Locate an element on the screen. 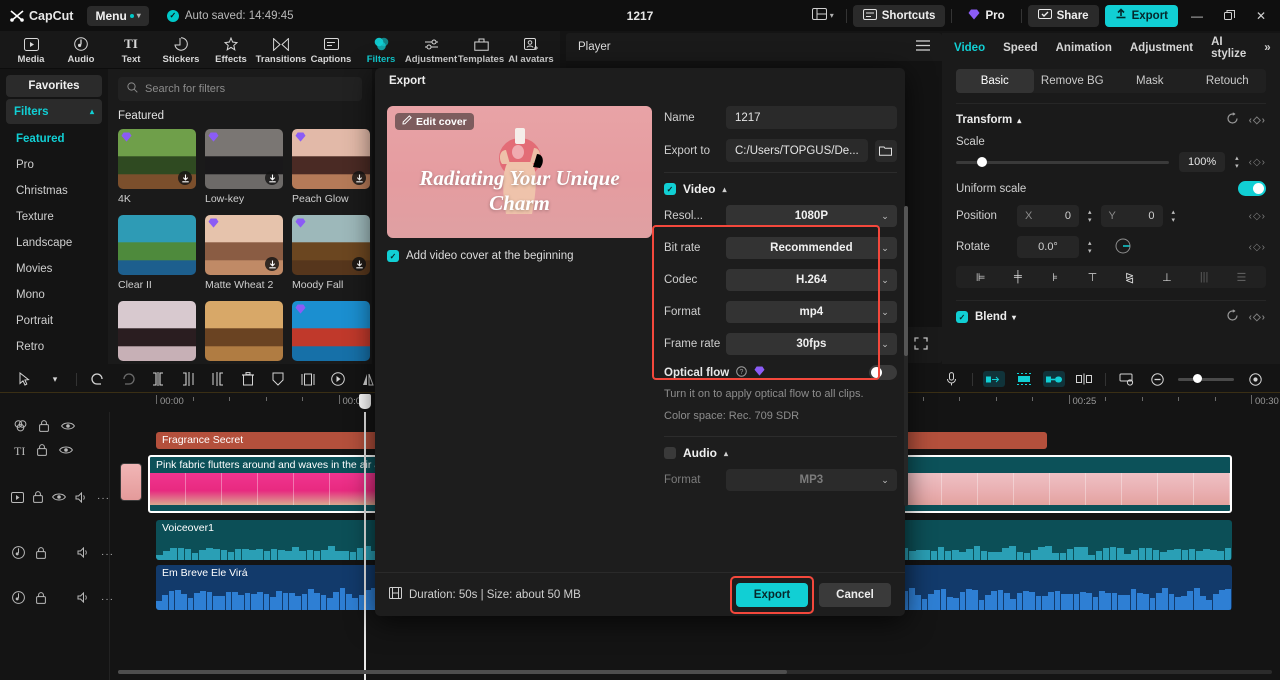 This screenshot has width=1280, height=680. transform-section-header: Transform ▴ ‹◇› is located at coordinates (1111, 116).